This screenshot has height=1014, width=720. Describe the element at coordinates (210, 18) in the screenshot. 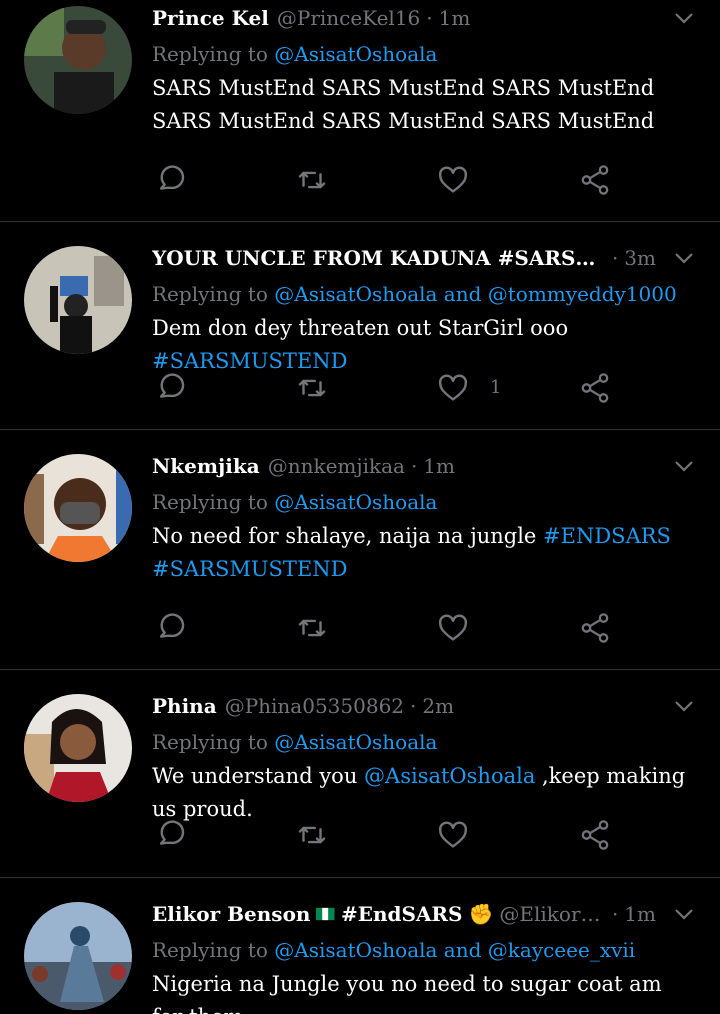

I see `display-name: Prince Kel` at that location.